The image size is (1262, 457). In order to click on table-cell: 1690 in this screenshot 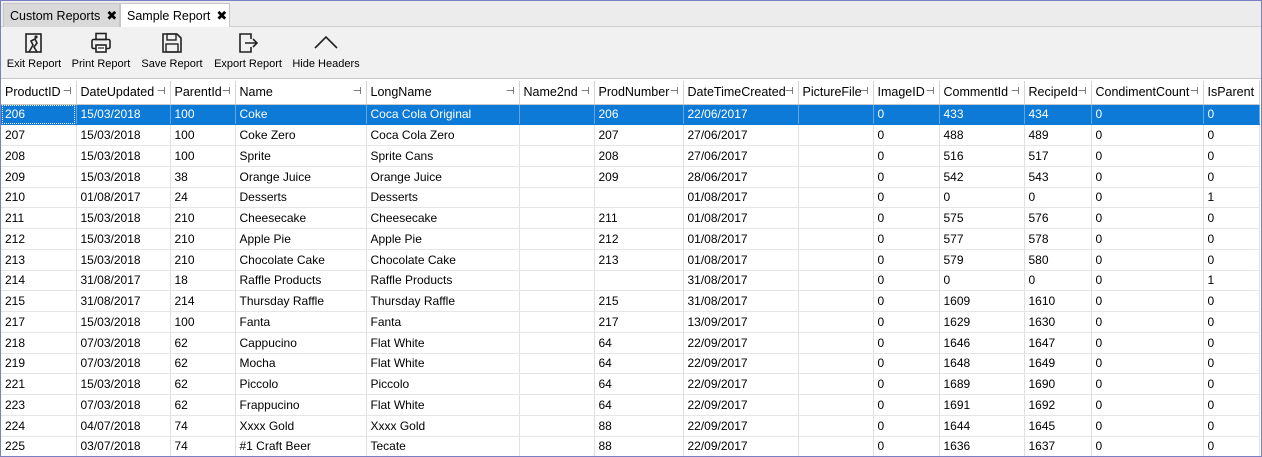, I will do `click(1058, 384)`.